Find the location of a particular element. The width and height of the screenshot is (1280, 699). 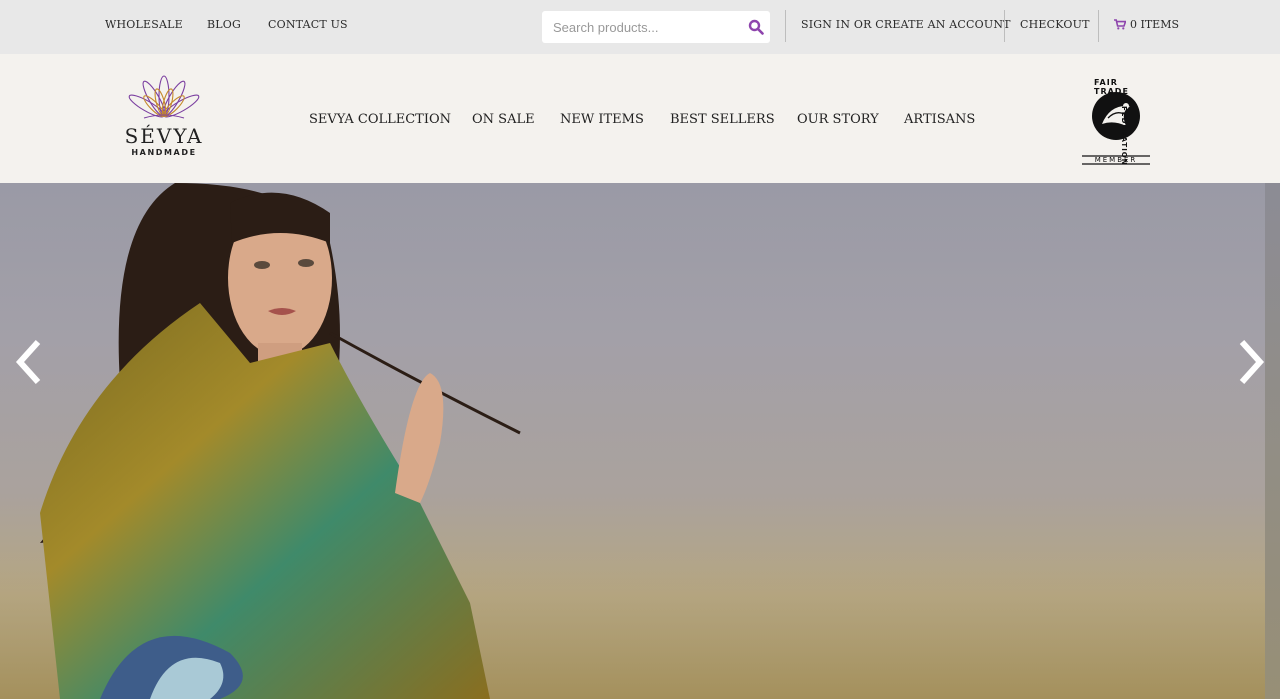

site-logo: SÉVYA HANDMADE is located at coordinates (164, 116).